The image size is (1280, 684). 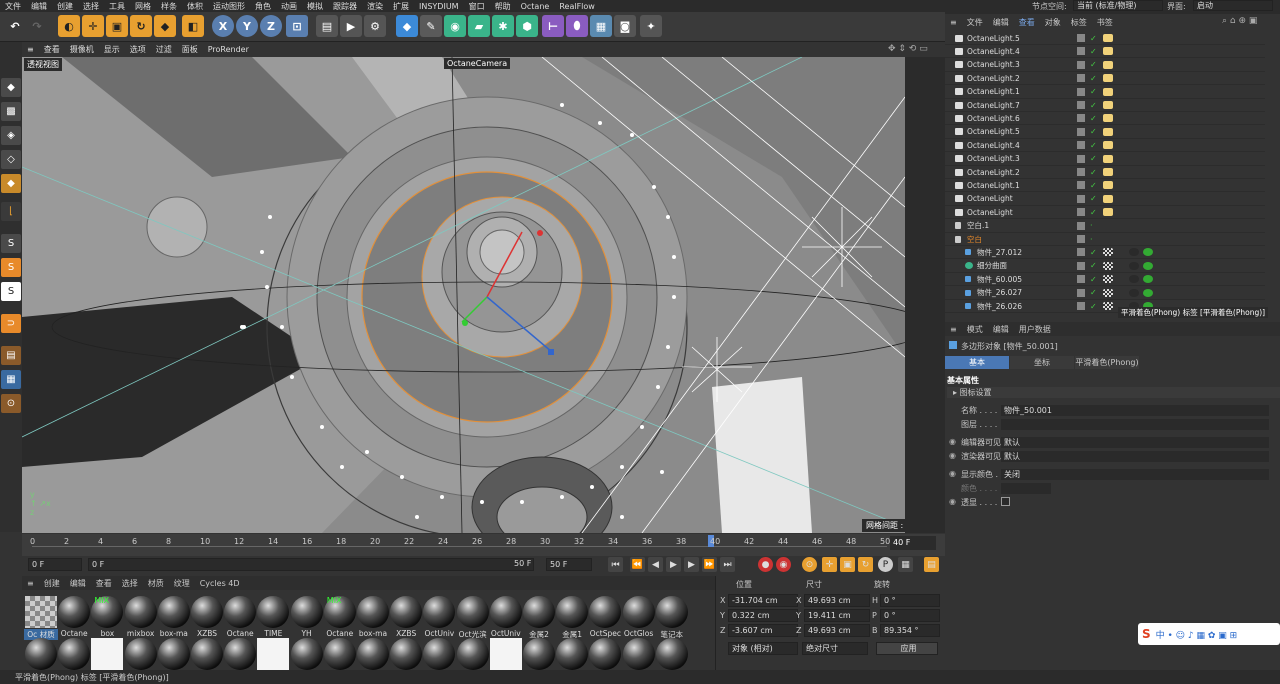 What do you see at coordinates (1001, 329) in the screenshot?
I see `attr-menu-item: 编辑` at bounding box center [1001, 329].